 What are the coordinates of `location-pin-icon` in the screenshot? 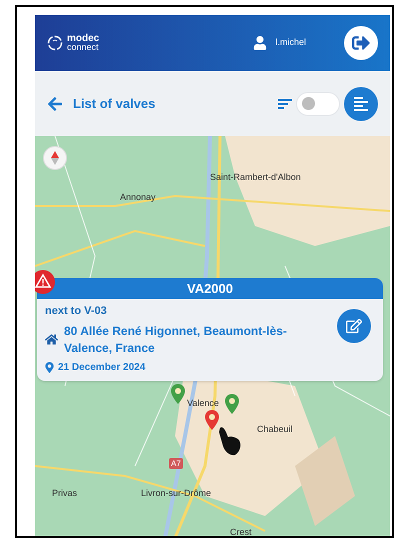 It's located at (49, 367).